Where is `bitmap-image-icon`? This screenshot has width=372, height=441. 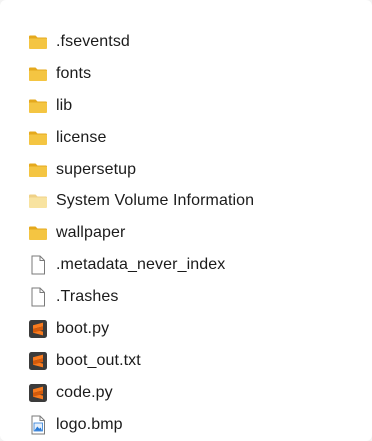 bitmap-image-icon is located at coordinates (38, 425).